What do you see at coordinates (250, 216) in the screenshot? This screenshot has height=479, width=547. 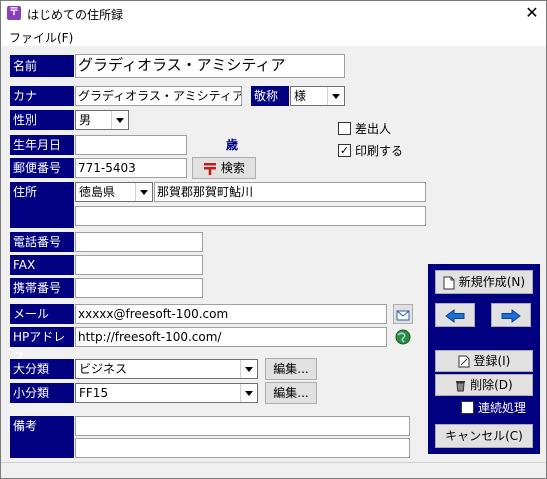 I see `address-line2-field` at bounding box center [250, 216].